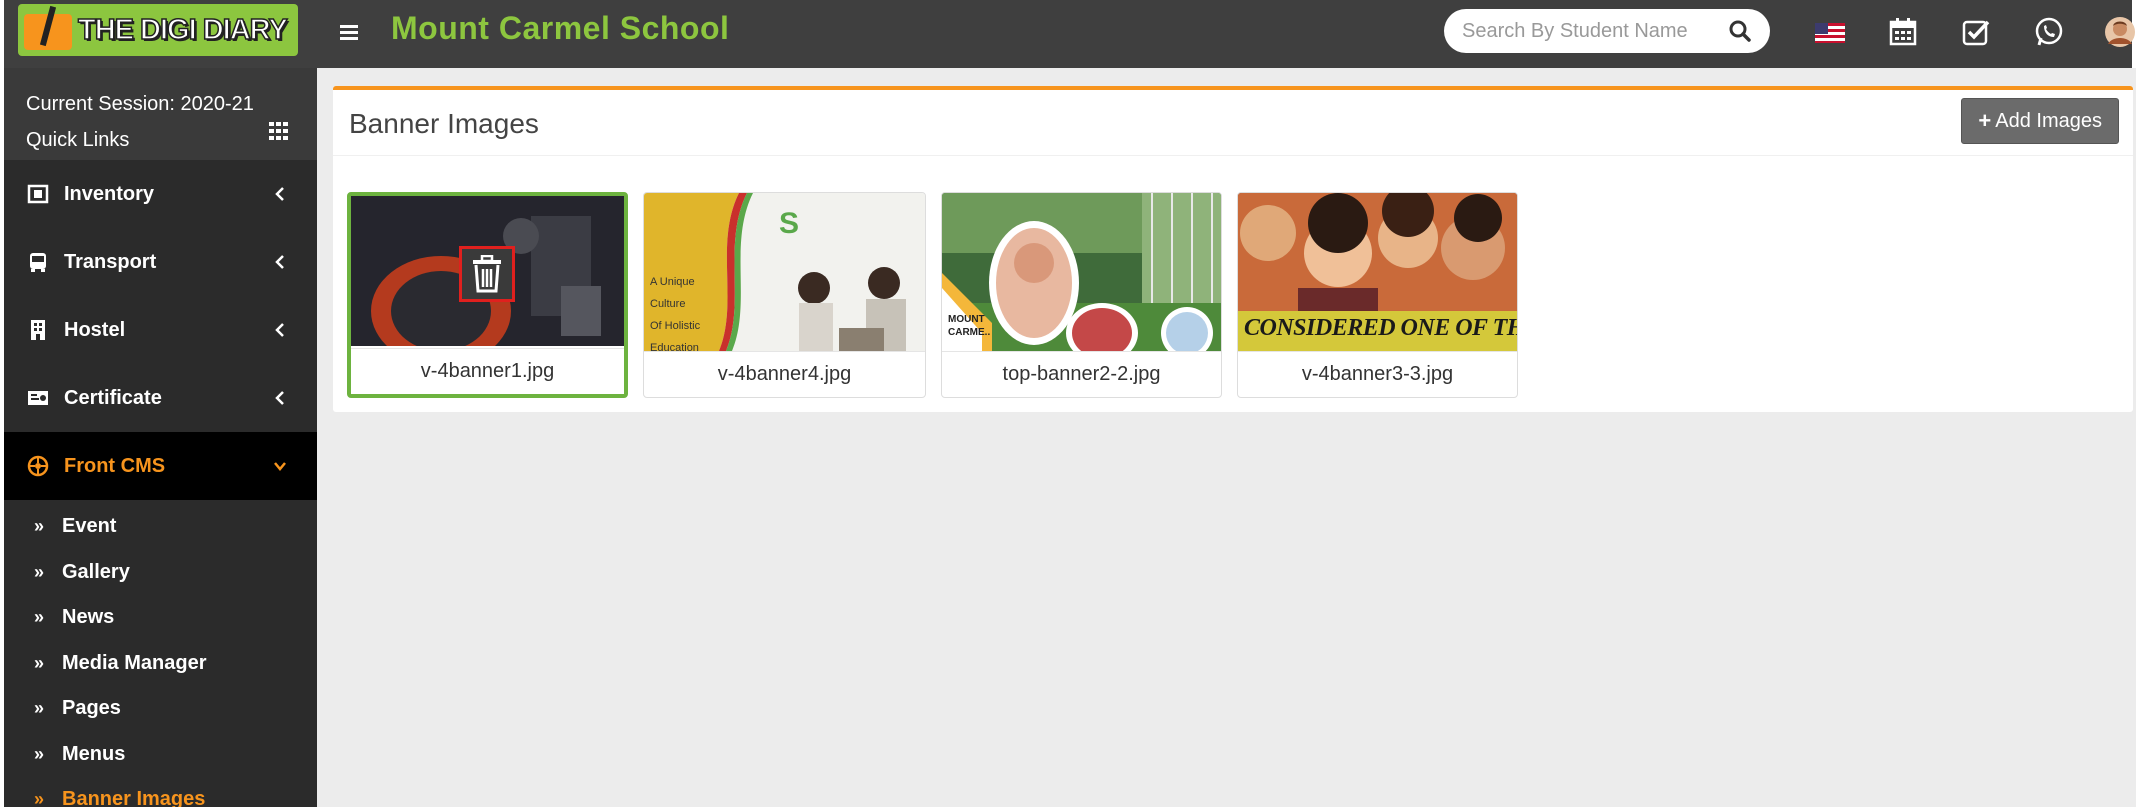  Describe the element at coordinates (2048, 120) in the screenshot. I see `add-images-label: Add Images` at that location.